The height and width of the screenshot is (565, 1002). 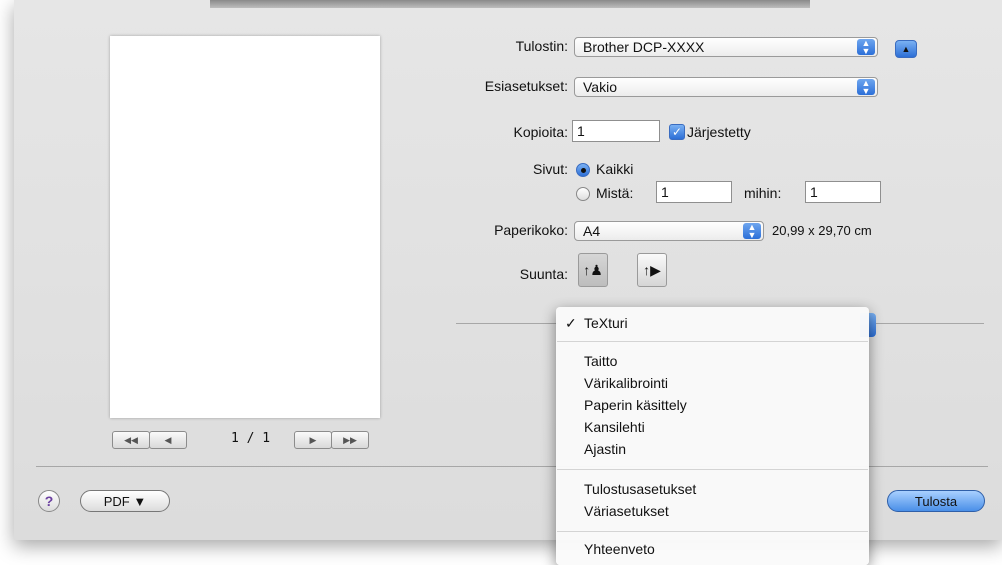 What do you see at coordinates (719, 132) in the screenshot?
I see `collated-label: Järjestetty` at bounding box center [719, 132].